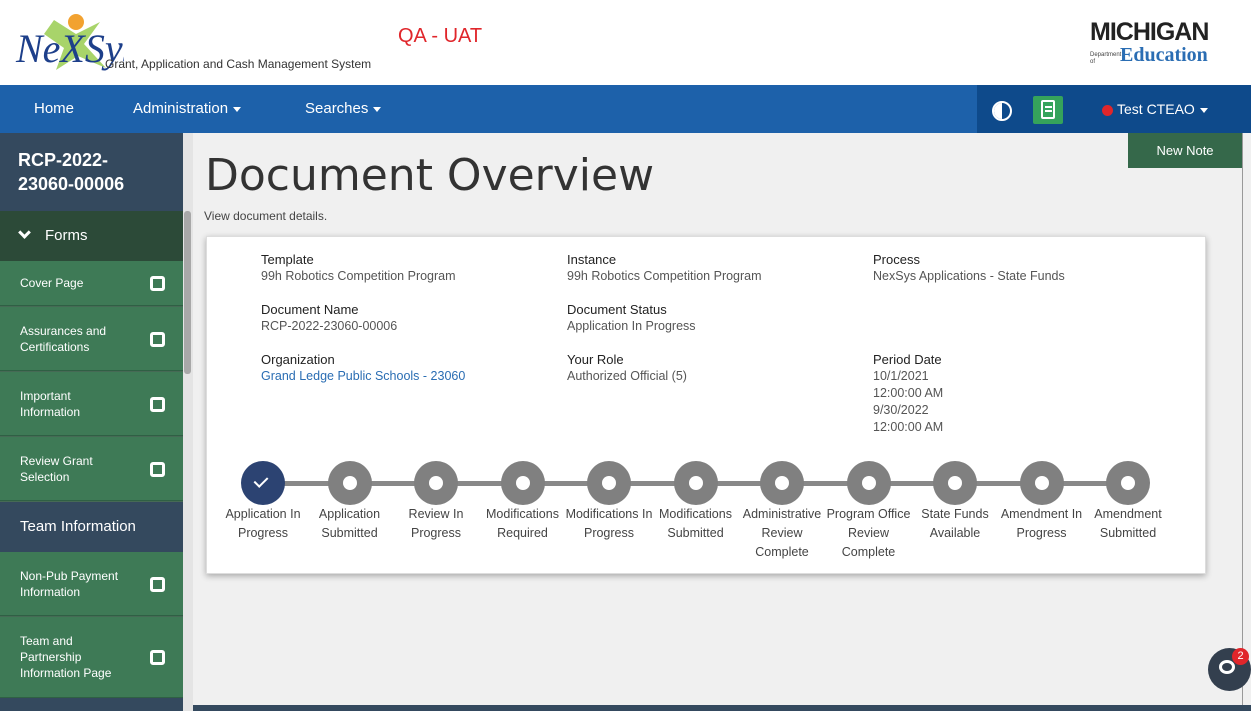 This screenshot has height=711, width=1251. Describe the element at coordinates (1240, 656) in the screenshot. I see `chat-badge: 2` at that location.